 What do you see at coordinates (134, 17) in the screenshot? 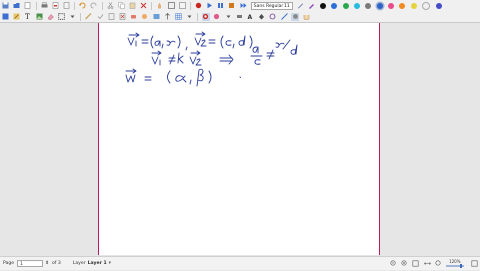
I see `eraser-tool-icon` at bounding box center [134, 17].